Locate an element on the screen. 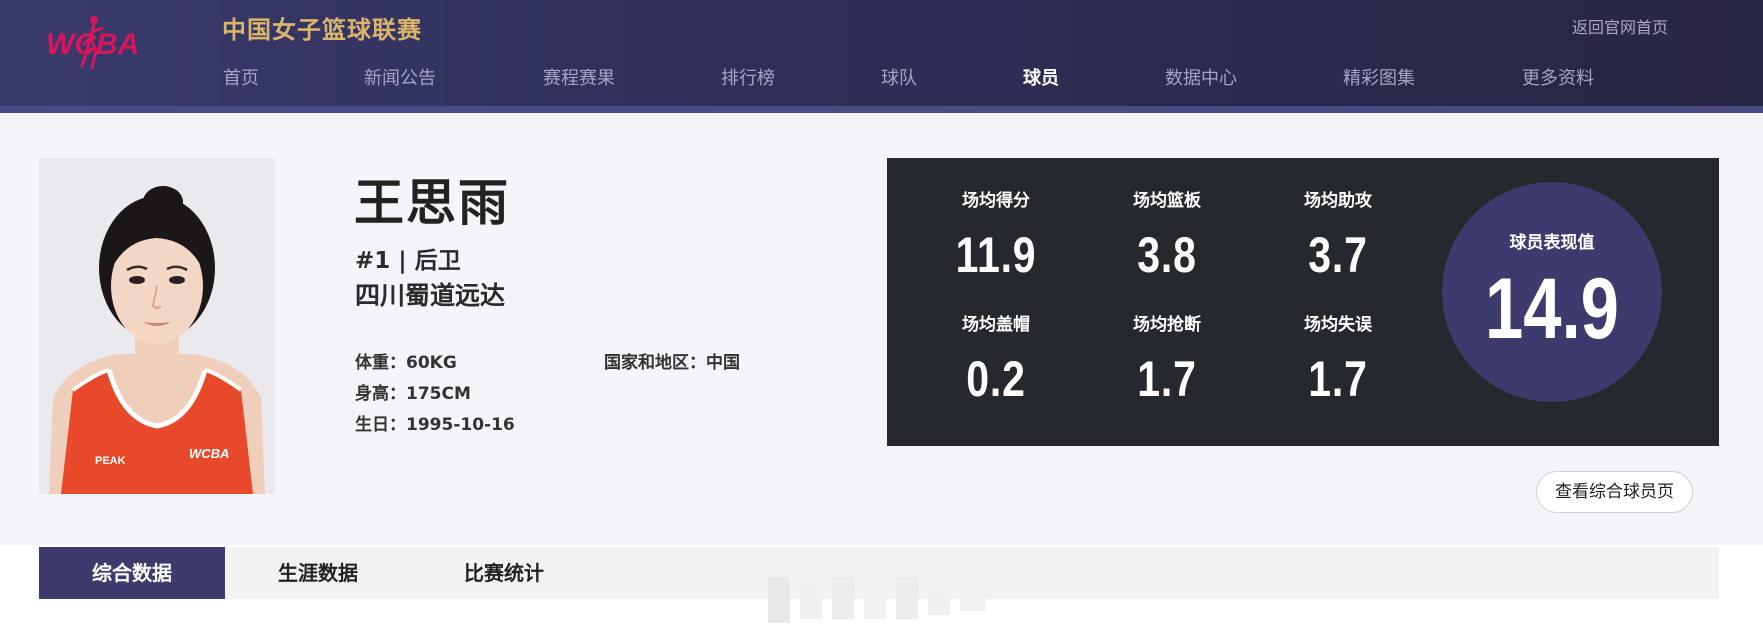 The height and width of the screenshot is (643, 1763). nav-item-more: 更多资料 is located at coordinates (1558, 77).